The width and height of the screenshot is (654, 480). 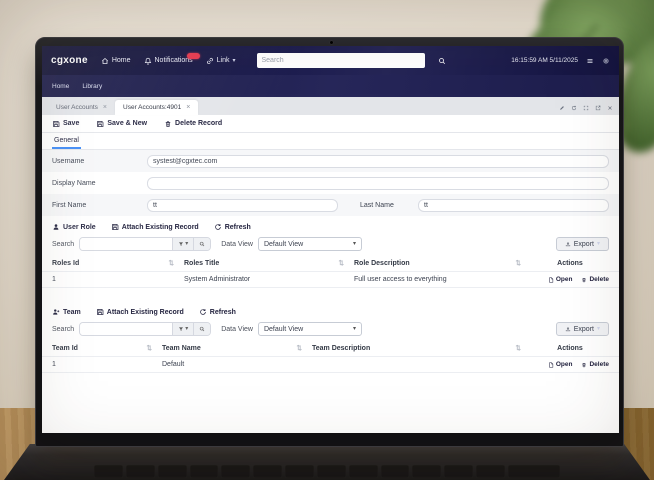 I want to click on roles-search-input, so click(x=126, y=244).